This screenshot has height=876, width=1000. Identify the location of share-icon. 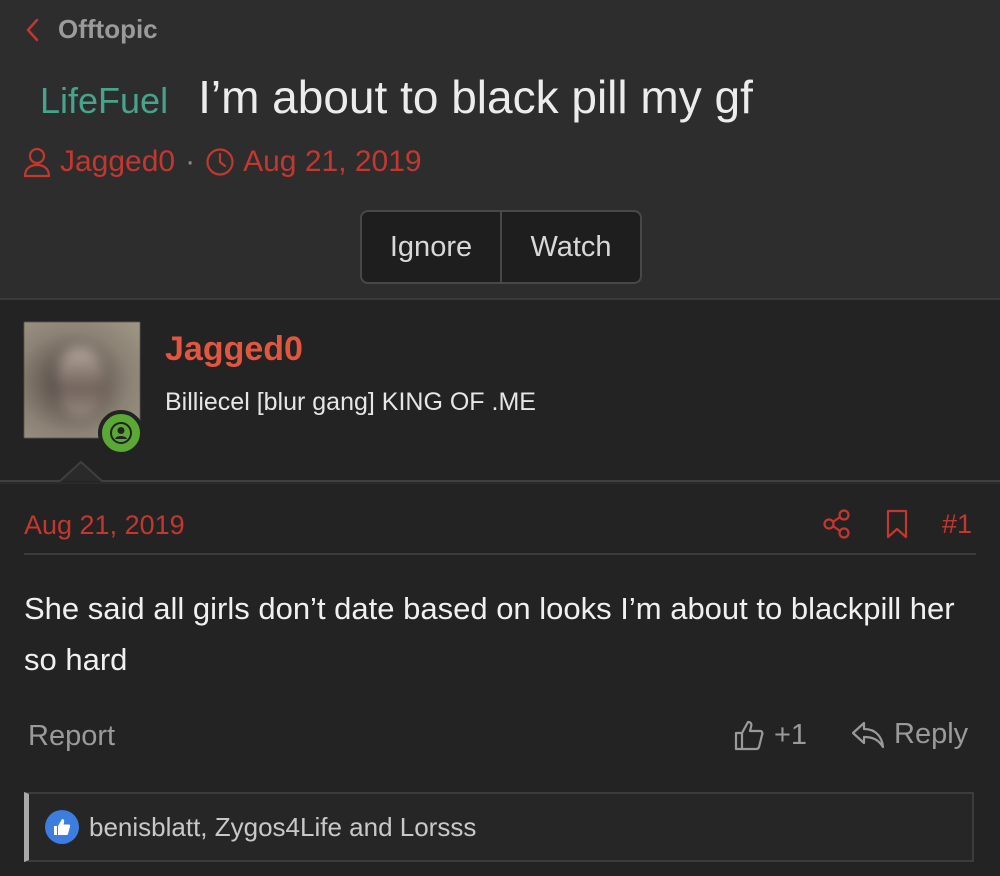
(837, 524).